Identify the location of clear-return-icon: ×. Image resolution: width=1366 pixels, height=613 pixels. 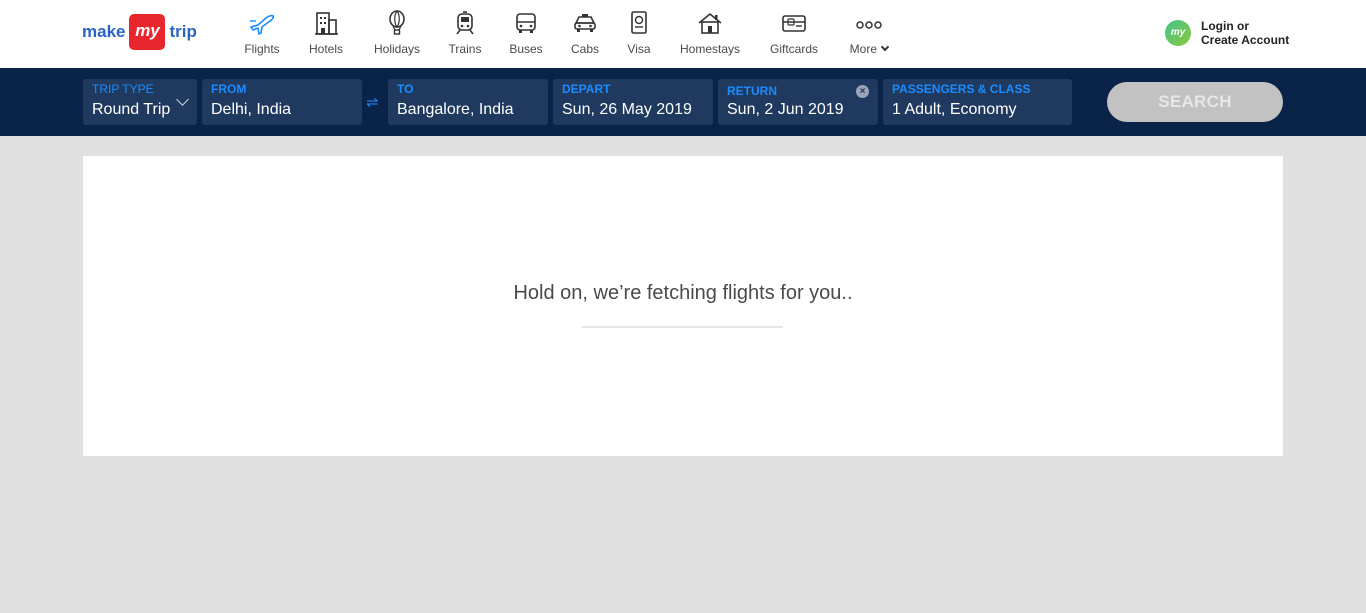
(862, 91).